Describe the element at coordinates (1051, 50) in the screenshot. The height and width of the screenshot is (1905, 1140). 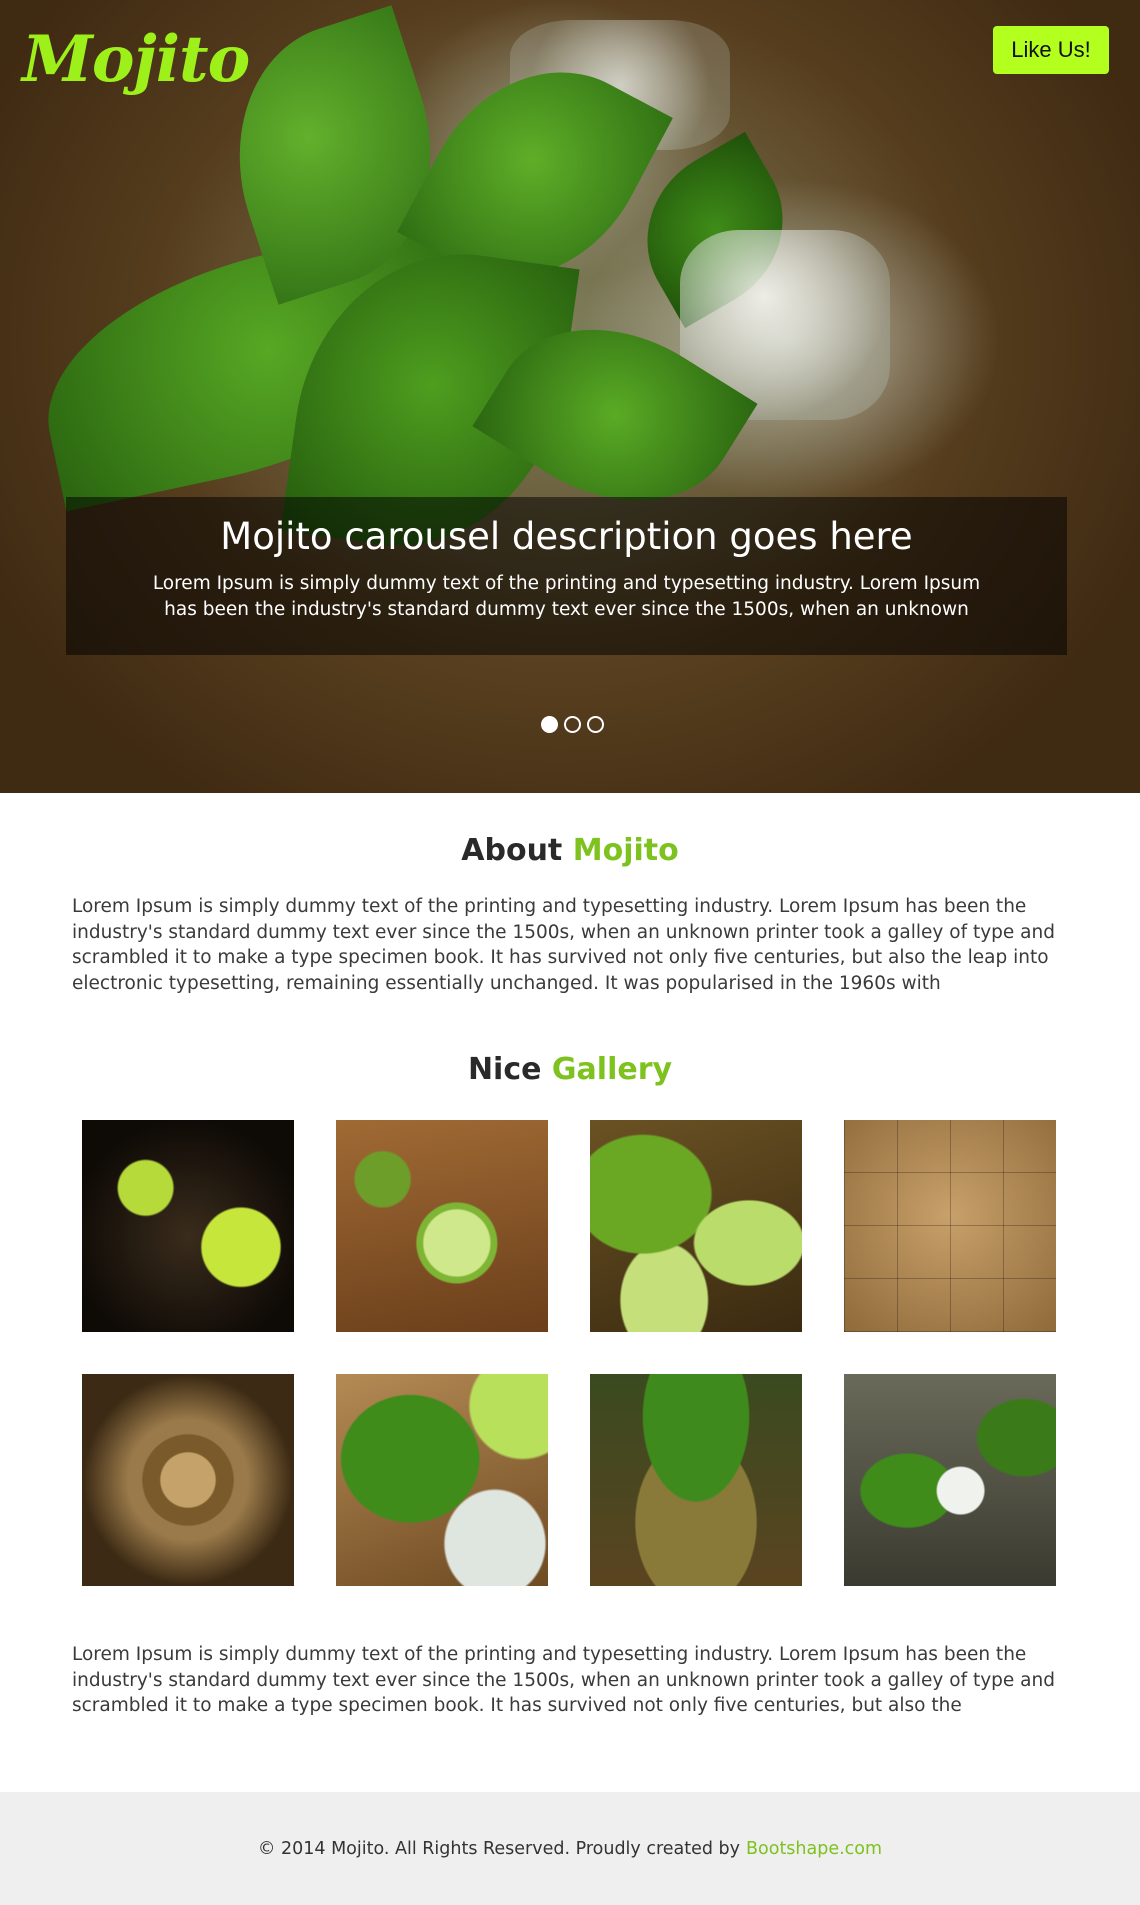
I see `like-us-button: Like Us!` at that location.